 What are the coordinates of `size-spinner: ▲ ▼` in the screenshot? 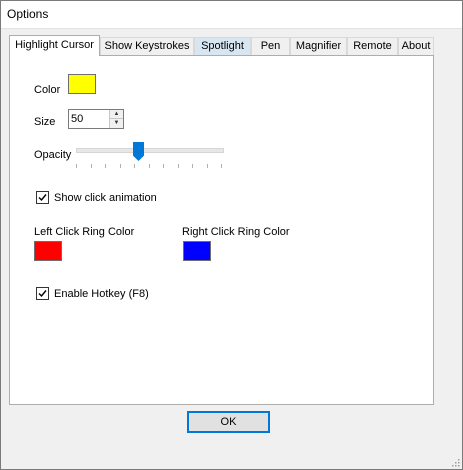 It's located at (96, 119).